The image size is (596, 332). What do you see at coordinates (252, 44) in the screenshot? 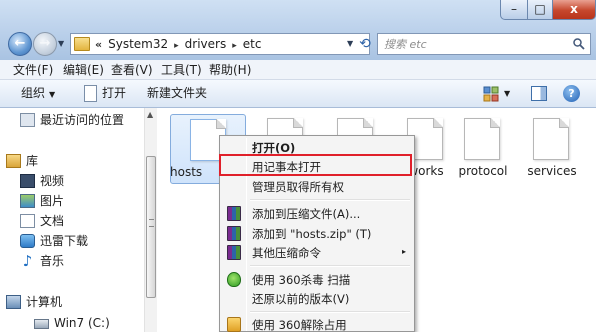
I see `breadcrumb-etc: etc` at bounding box center [252, 44].